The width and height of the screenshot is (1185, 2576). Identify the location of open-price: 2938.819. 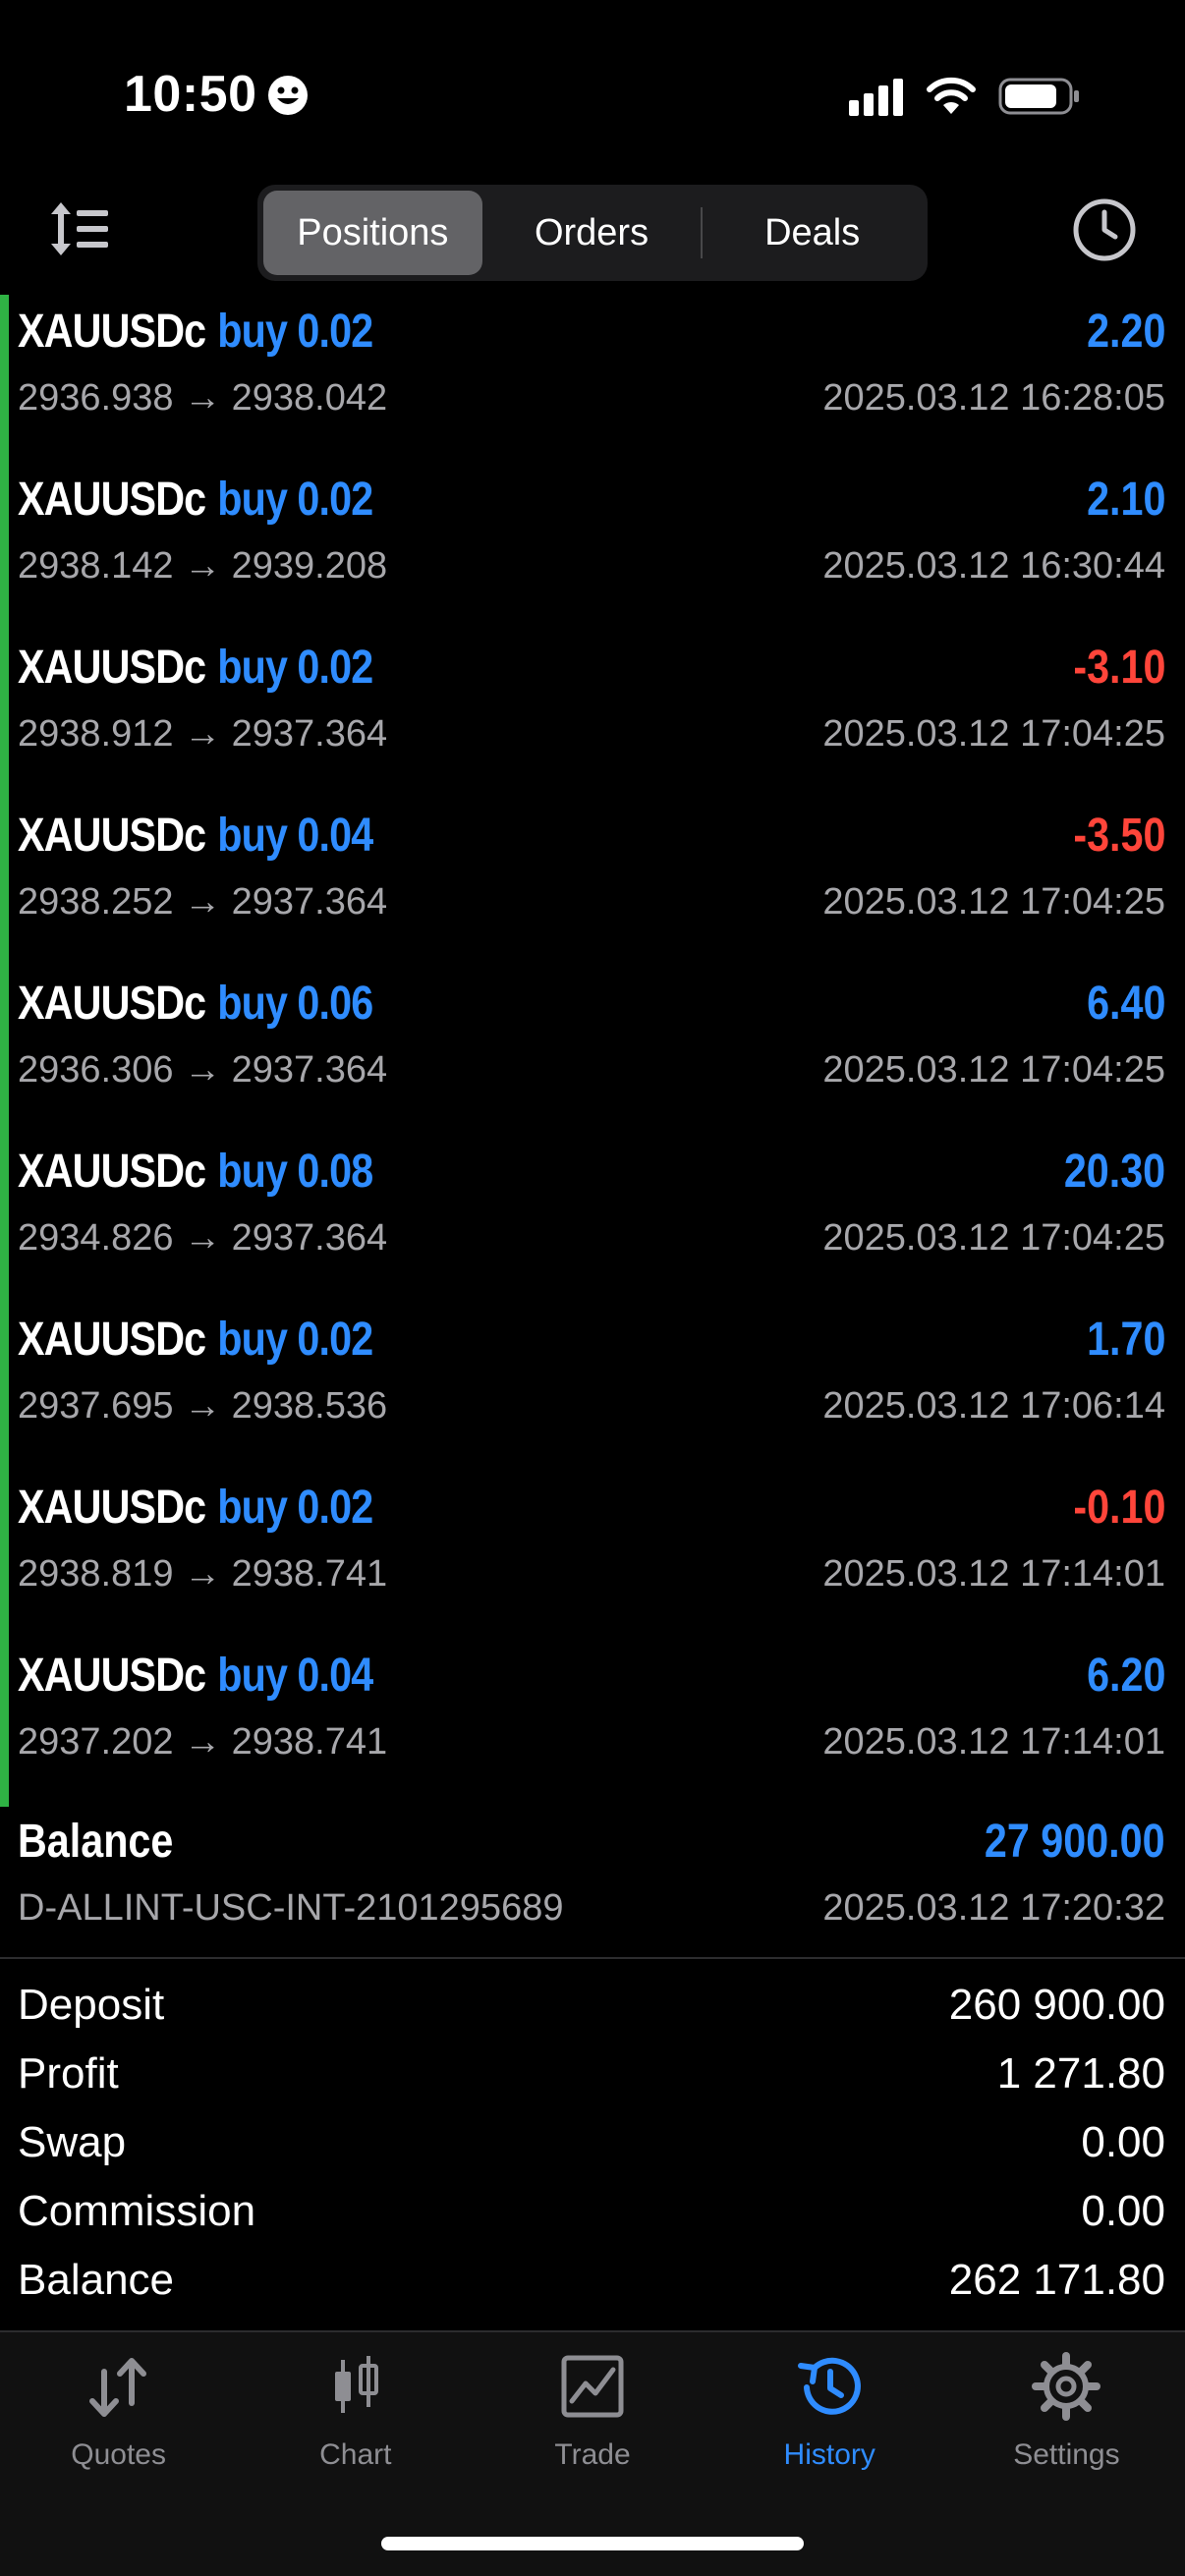
(96, 1574).